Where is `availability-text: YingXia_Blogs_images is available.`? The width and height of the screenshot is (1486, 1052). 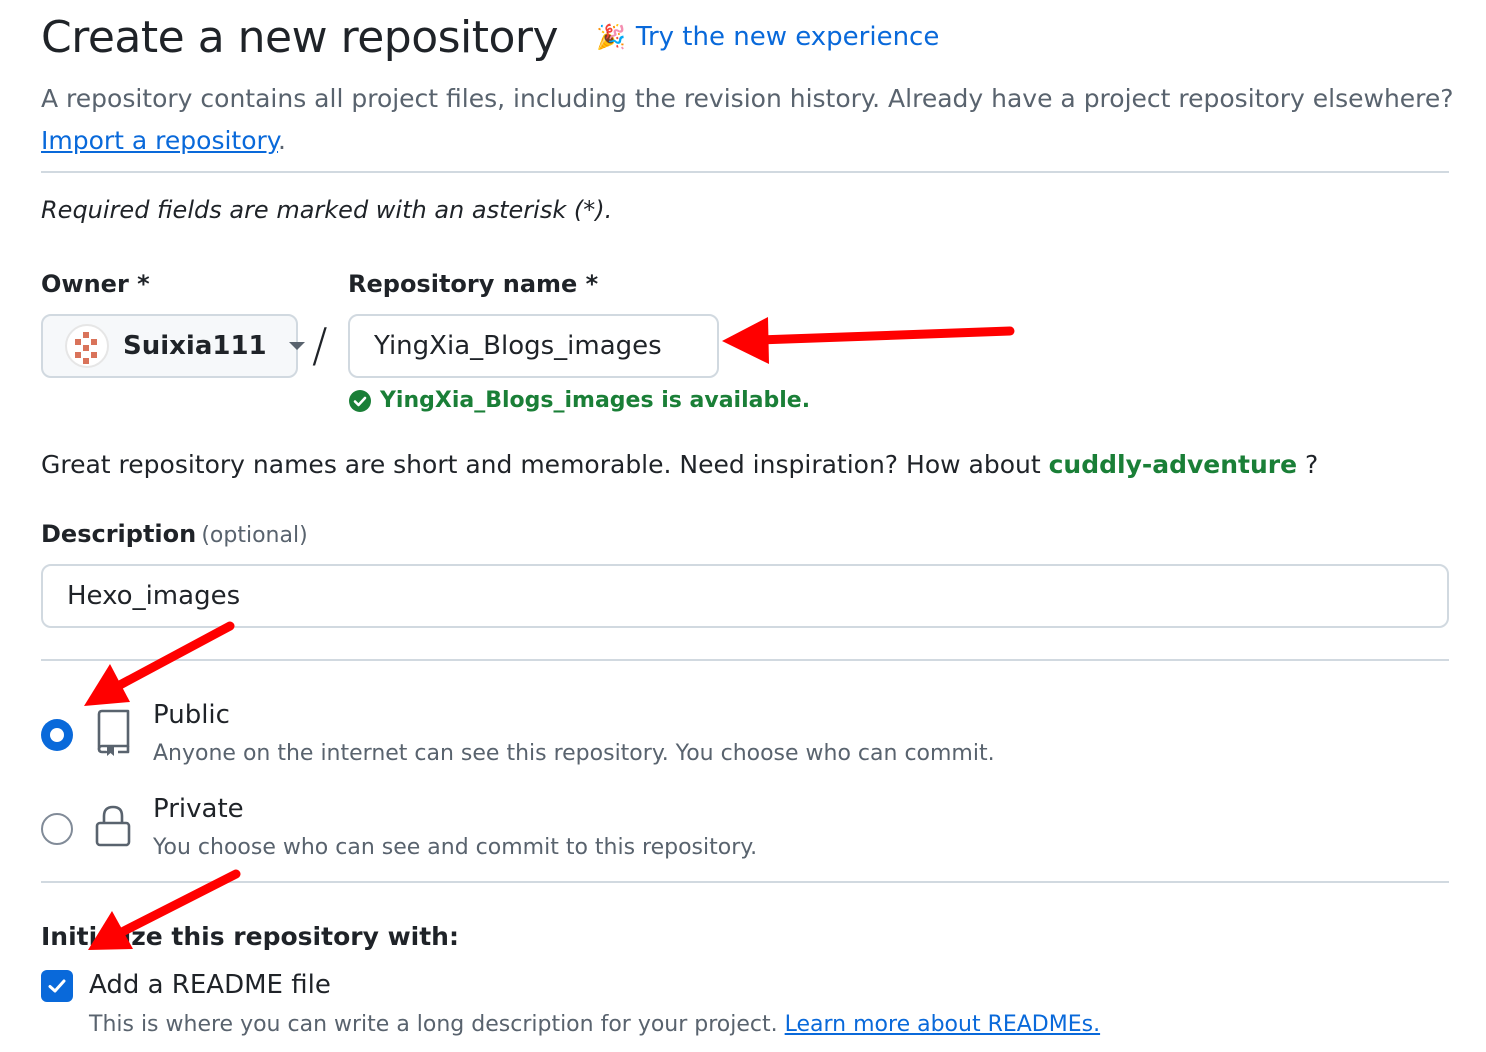 availability-text: YingXia_Blogs_images is available. is located at coordinates (595, 400).